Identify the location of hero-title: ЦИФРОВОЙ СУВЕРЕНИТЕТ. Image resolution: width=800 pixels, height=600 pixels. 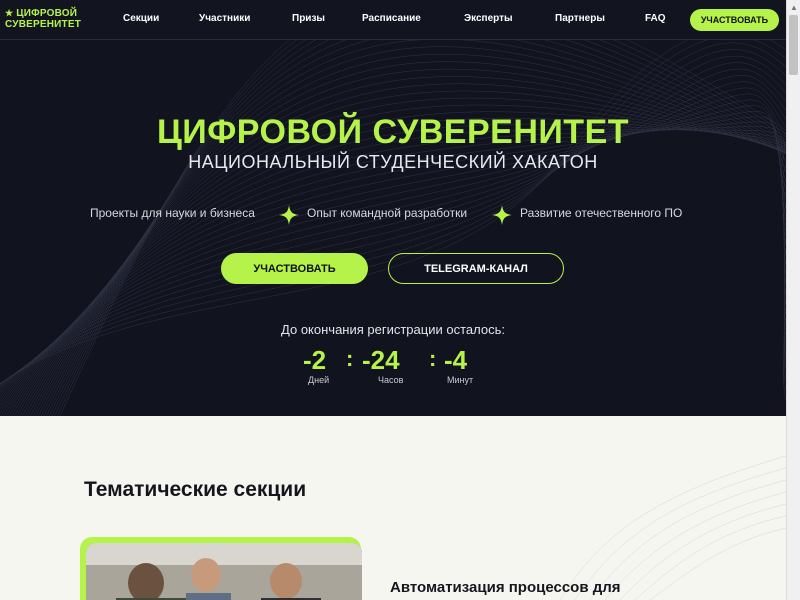
(393, 132).